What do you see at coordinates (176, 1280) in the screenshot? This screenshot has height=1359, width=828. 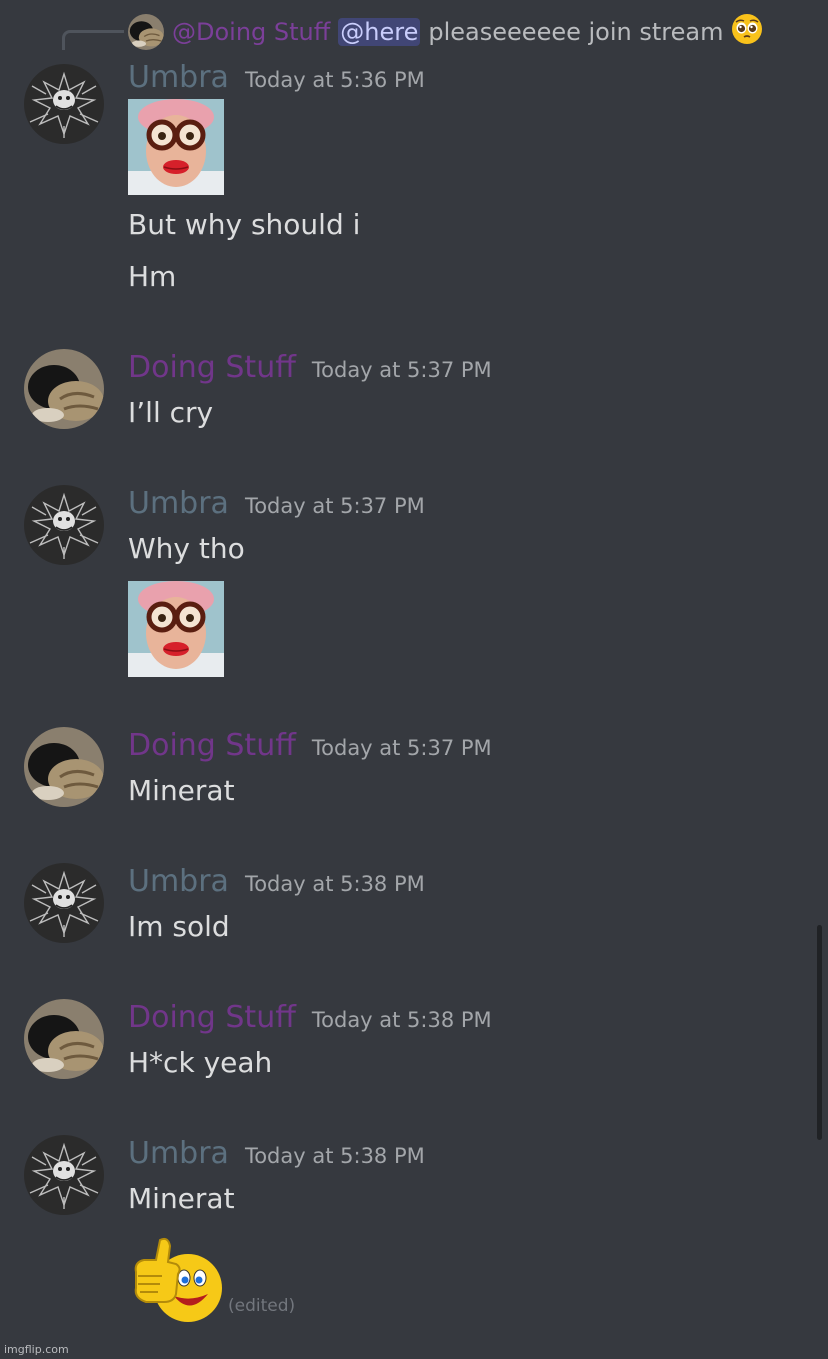 I see `thumbs-up-smiley-emoji` at bounding box center [176, 1280].